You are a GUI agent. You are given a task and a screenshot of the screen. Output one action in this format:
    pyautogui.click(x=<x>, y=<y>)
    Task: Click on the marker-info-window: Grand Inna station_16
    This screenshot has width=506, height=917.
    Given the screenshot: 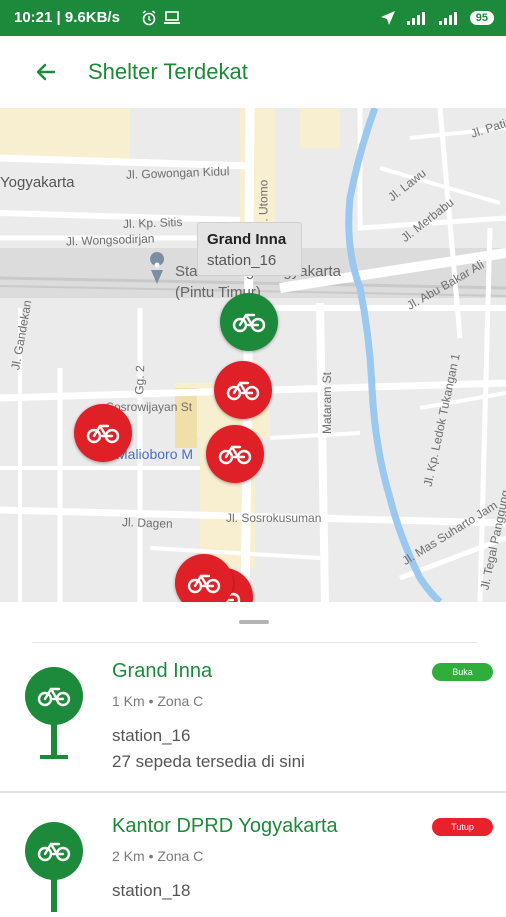 What is the action you would take?
    pyautogui.click(x=249, y=249)
    